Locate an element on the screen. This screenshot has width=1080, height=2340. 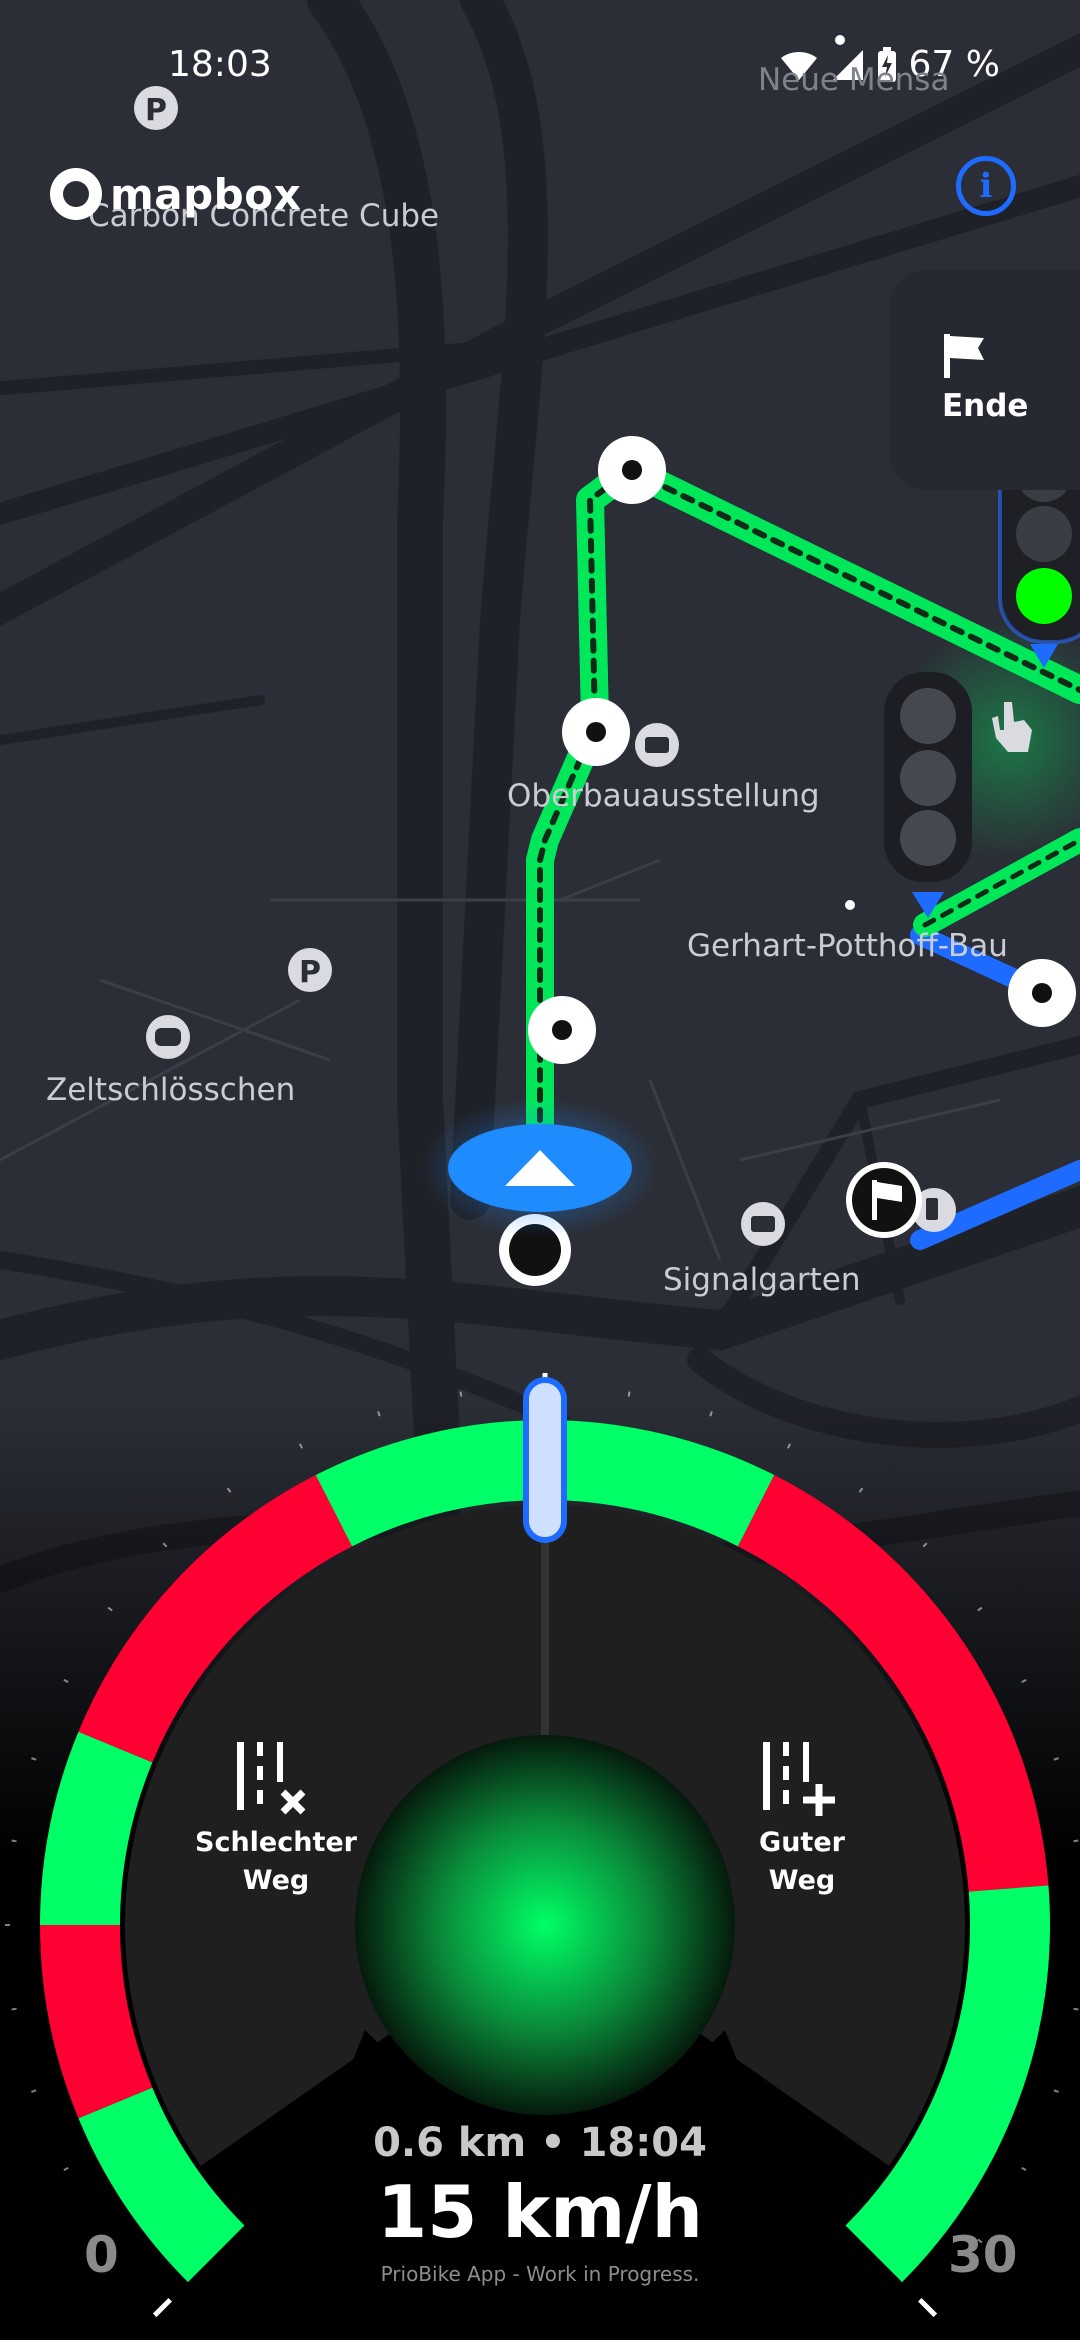
bad-path-label-line2: Weg is located at coordinates (276, 1880).